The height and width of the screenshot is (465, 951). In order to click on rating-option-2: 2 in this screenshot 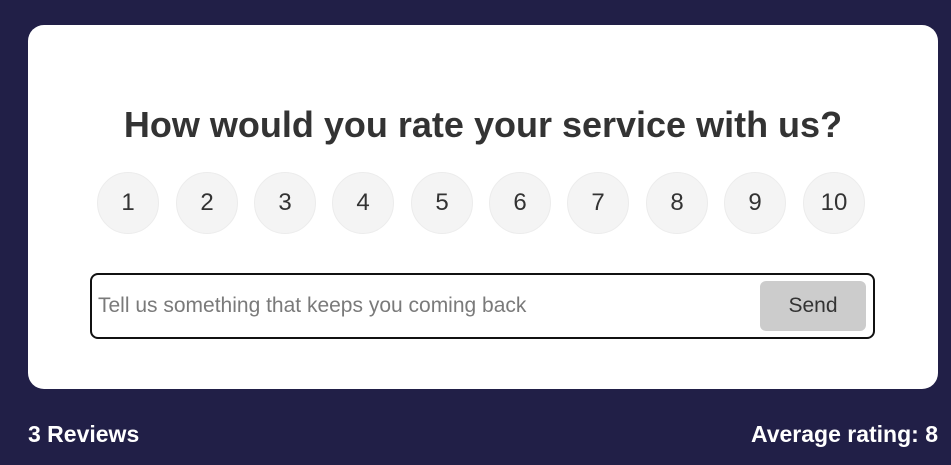, I will do `click(207, 203)`.